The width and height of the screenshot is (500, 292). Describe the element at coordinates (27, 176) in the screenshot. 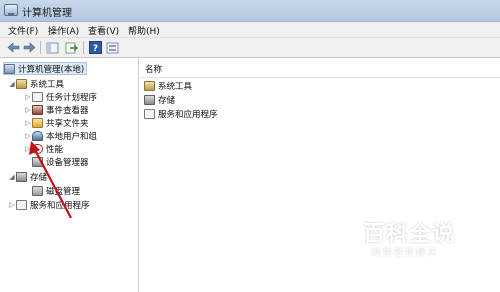

I see `tree-item-storage: ◢ 存储` at that location.